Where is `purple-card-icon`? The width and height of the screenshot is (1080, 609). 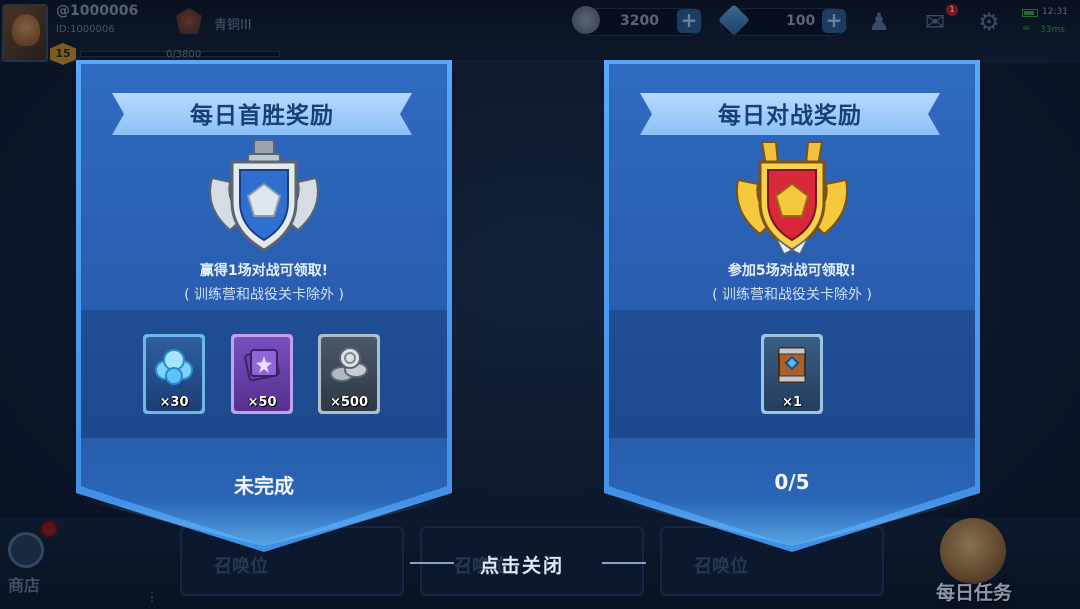
purple-card-icon is located at coordinates (262, 365).